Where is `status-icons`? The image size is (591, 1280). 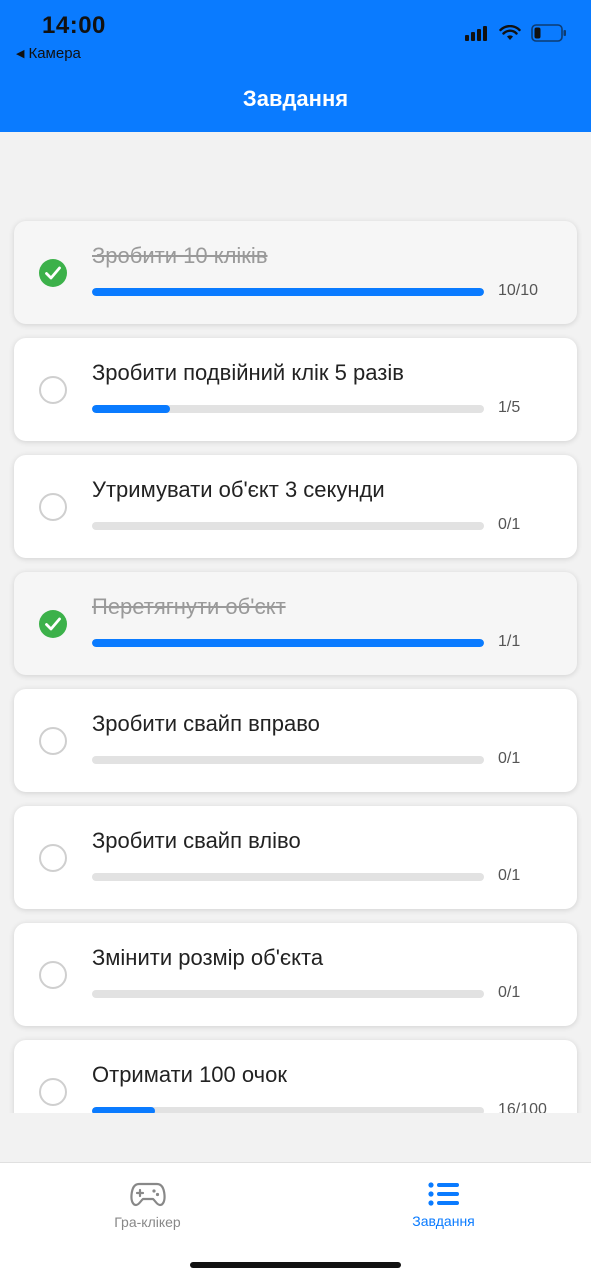
status-icons is located at coordinates (516, 33).